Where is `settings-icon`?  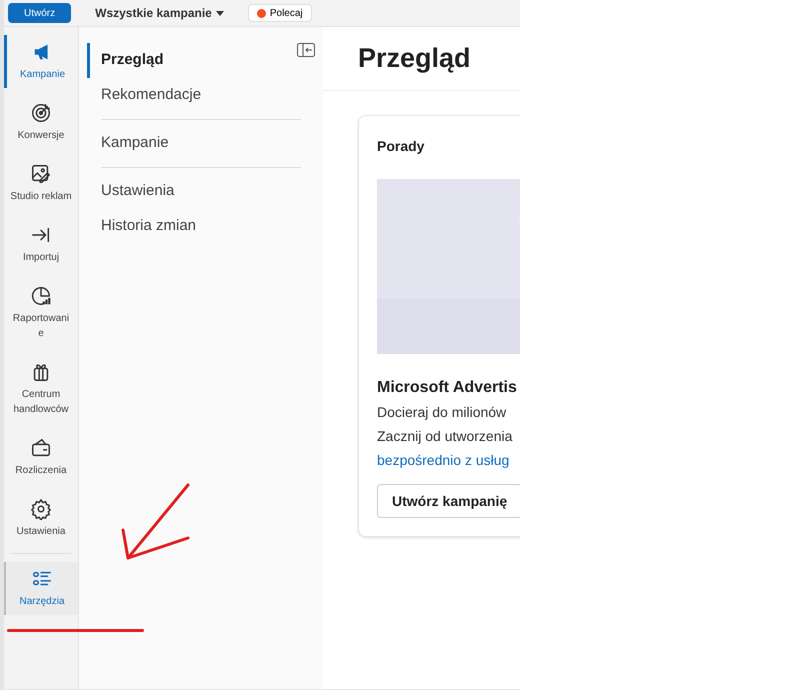 settings-icon is located at coordinates (41, 509).